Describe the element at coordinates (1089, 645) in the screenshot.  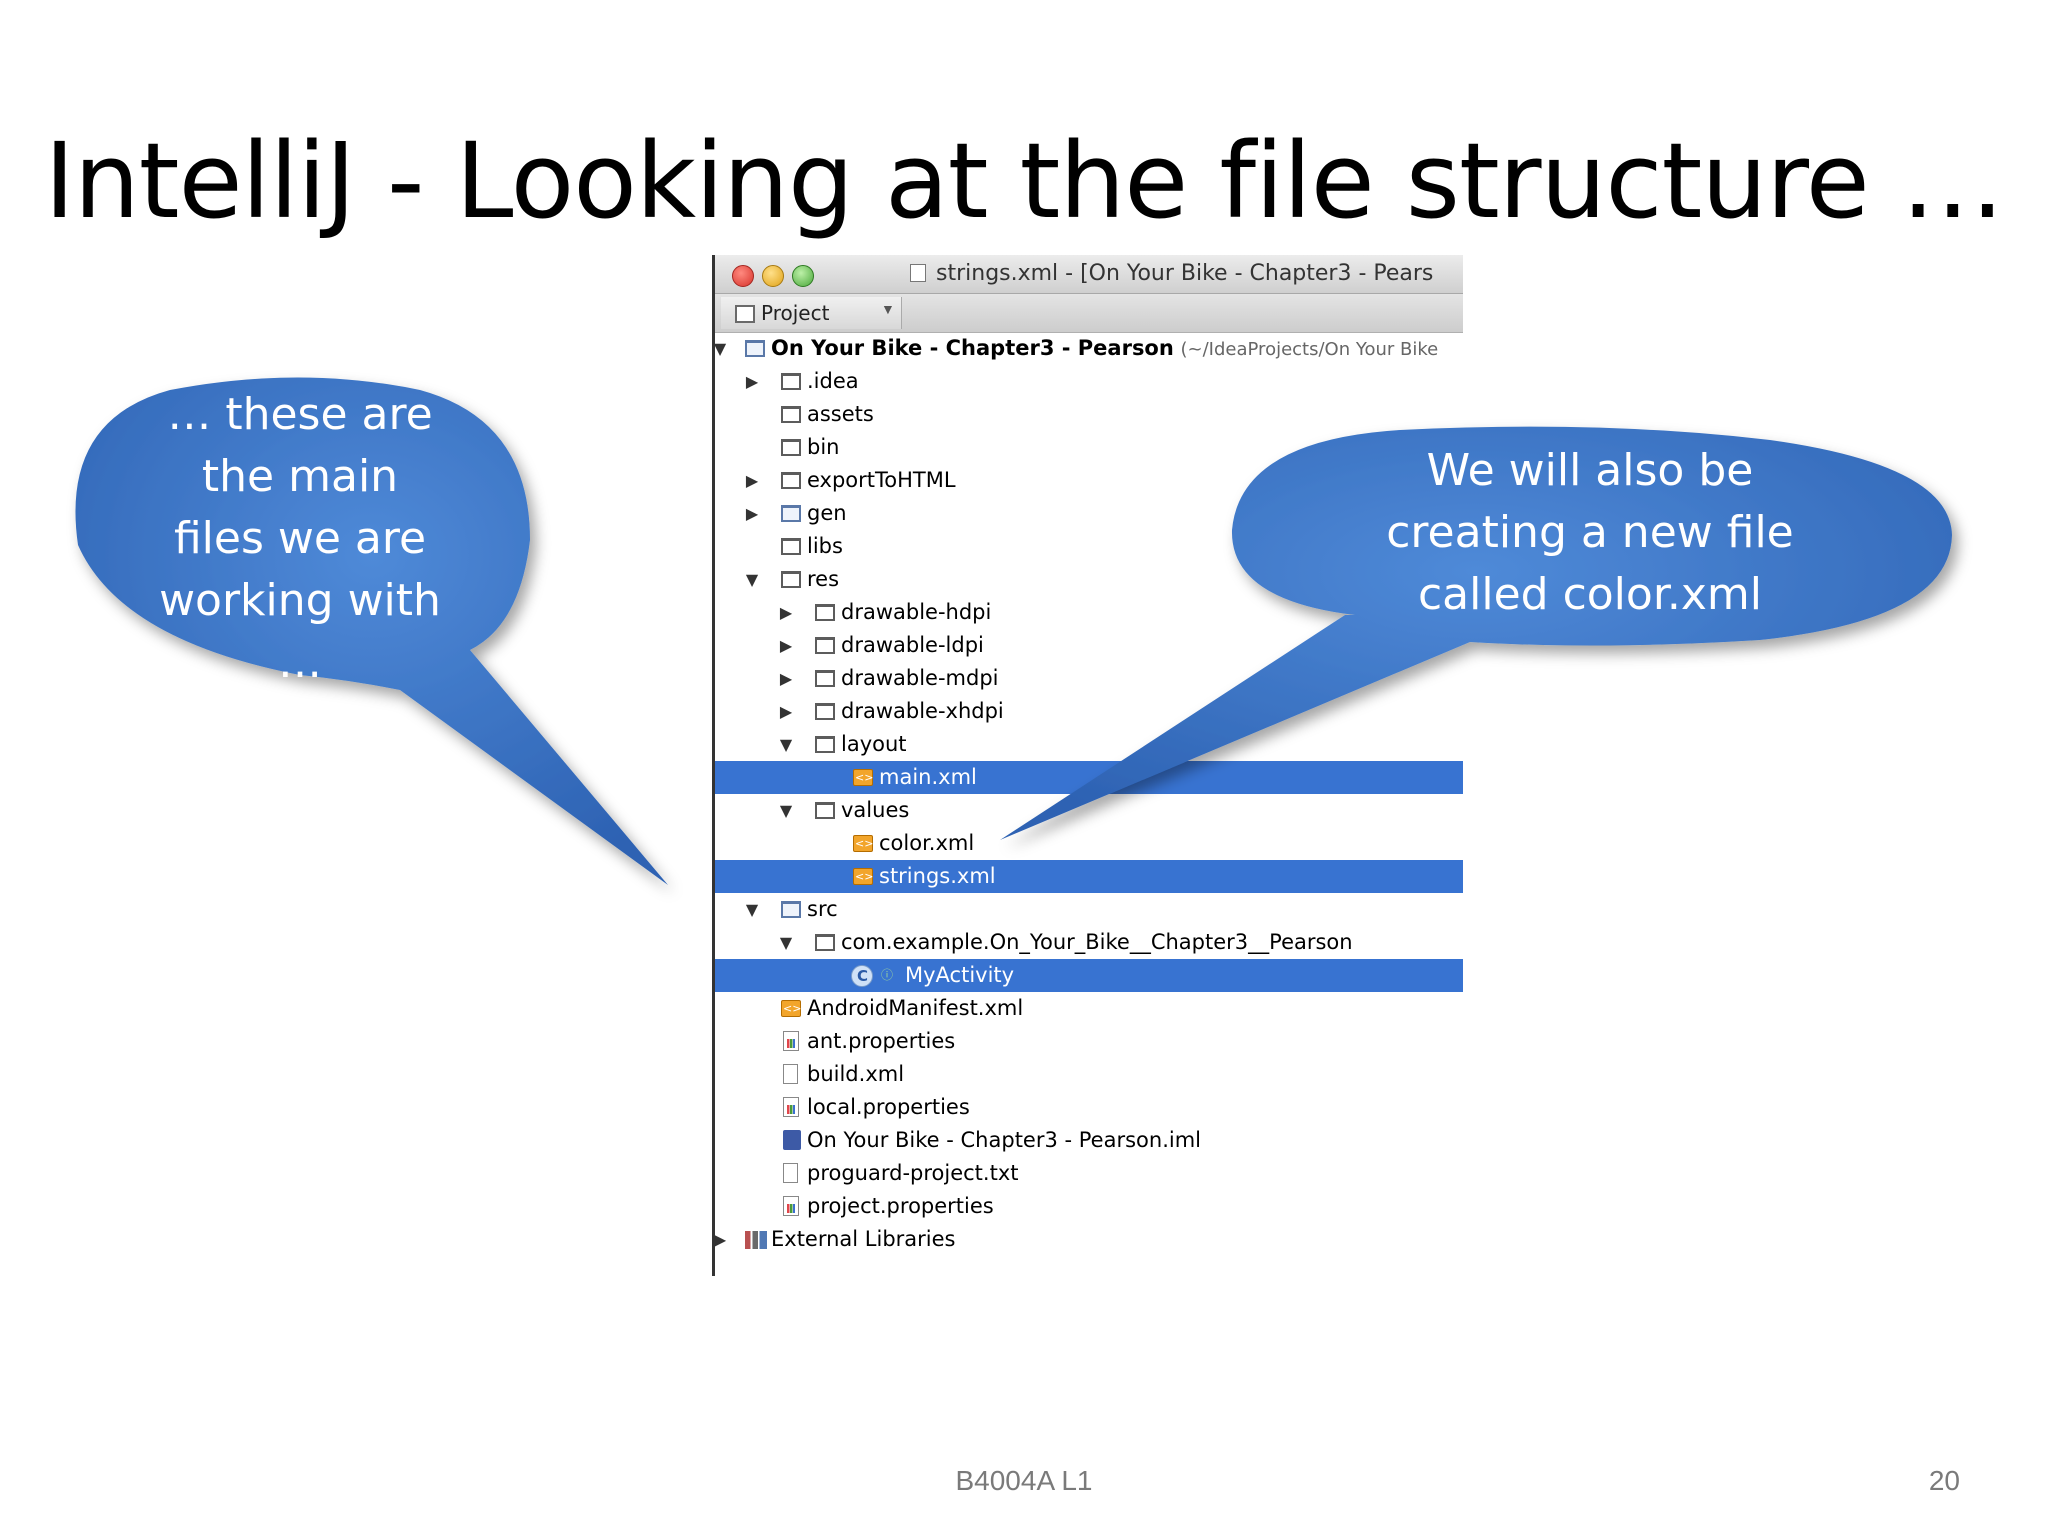
I see `tree-item-drawable-ldpi: ▶ drawable-ldpi` at that location.